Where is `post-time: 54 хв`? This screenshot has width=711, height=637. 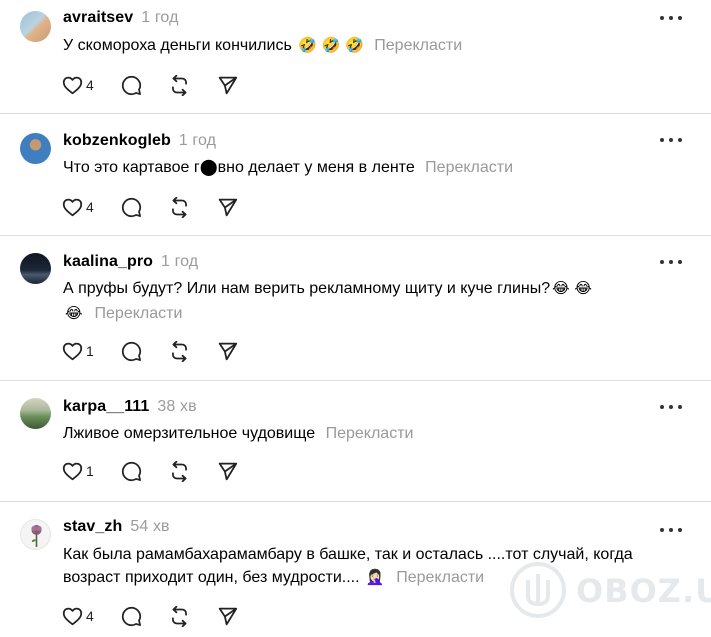 post-time: 54 хв is located at coordinates (150, 526).